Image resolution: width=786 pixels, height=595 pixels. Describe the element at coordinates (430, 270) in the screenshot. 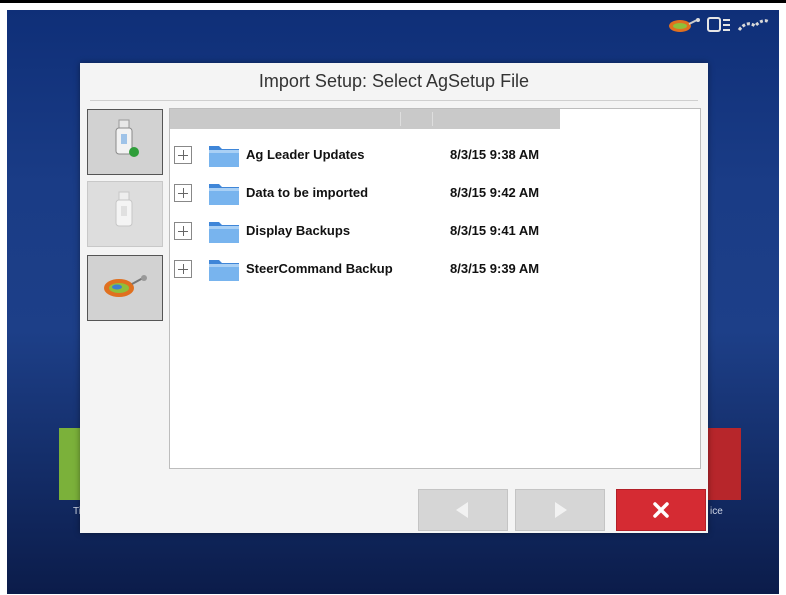

I see `file-row: SteerCommand Backup 8/3/15 9:39 AM` at that location.